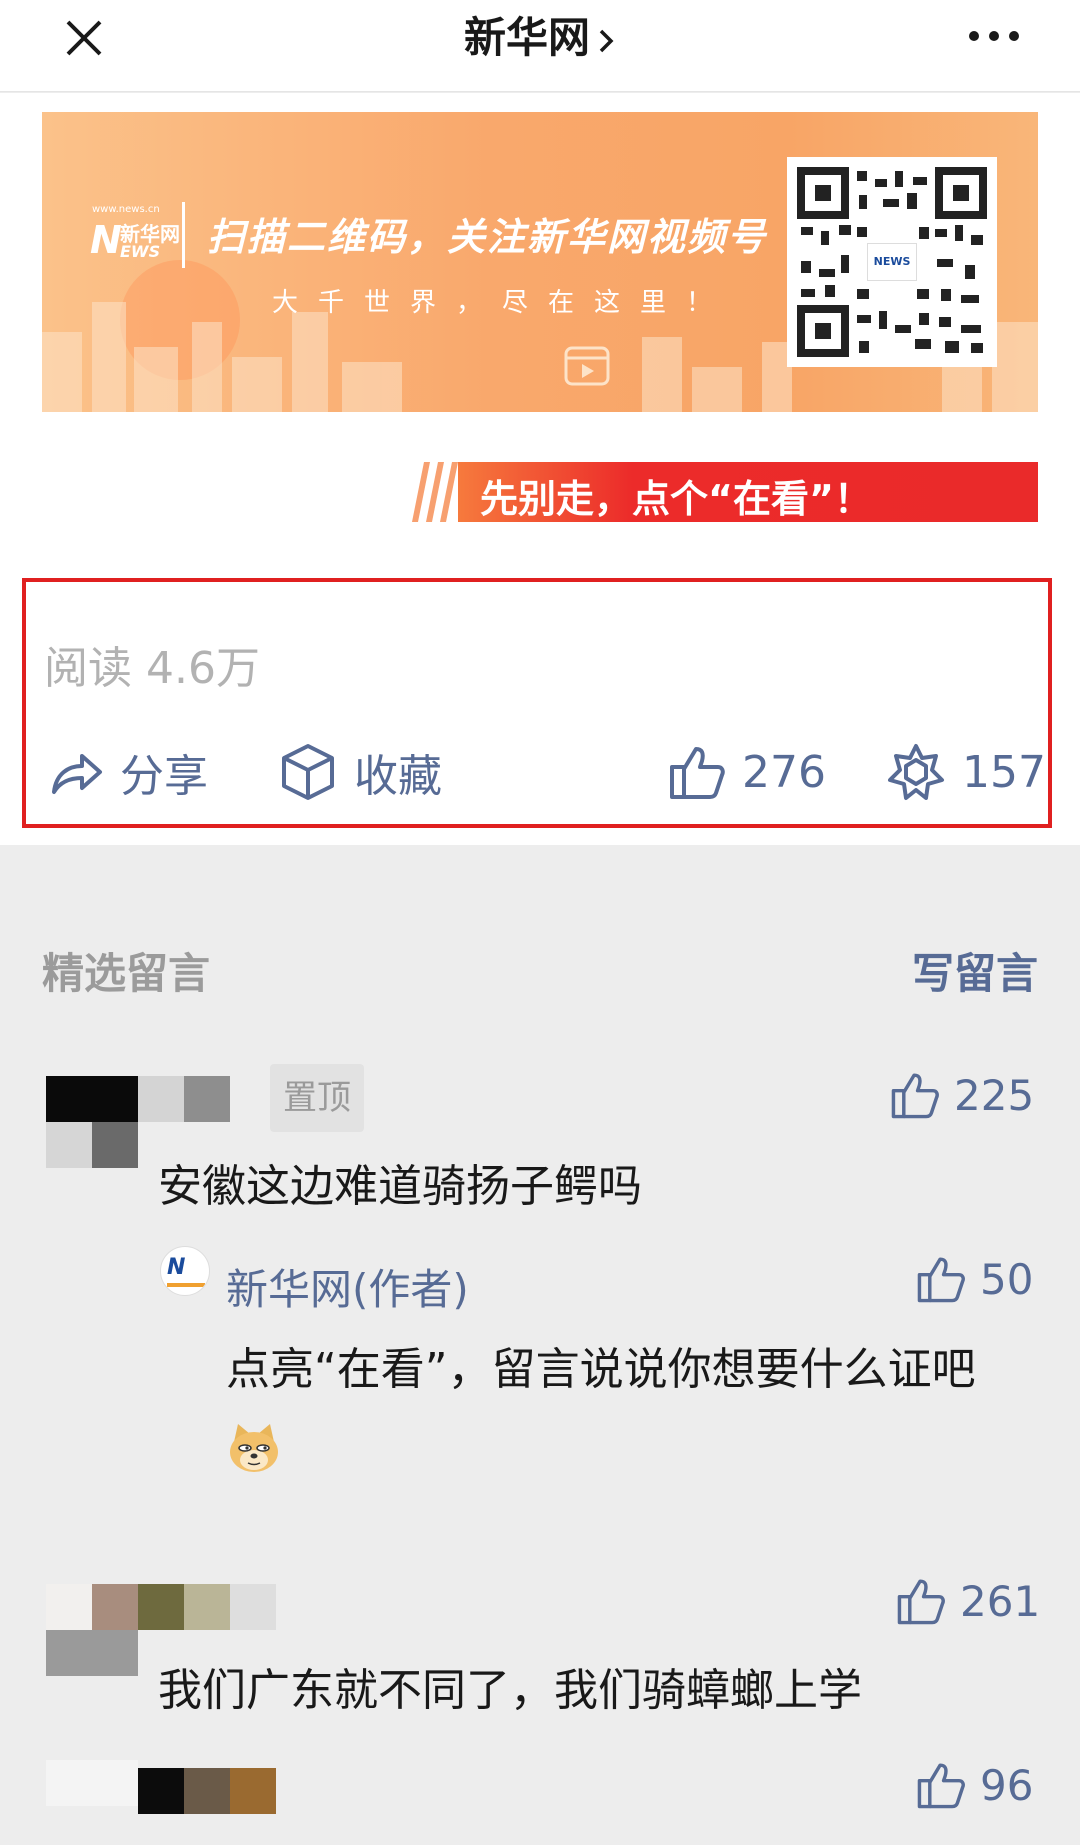  What do you see at coordinates (126, 209) in the screenshot?
I see `logo-url: www.news.cn` at bounding box center [126, 209].